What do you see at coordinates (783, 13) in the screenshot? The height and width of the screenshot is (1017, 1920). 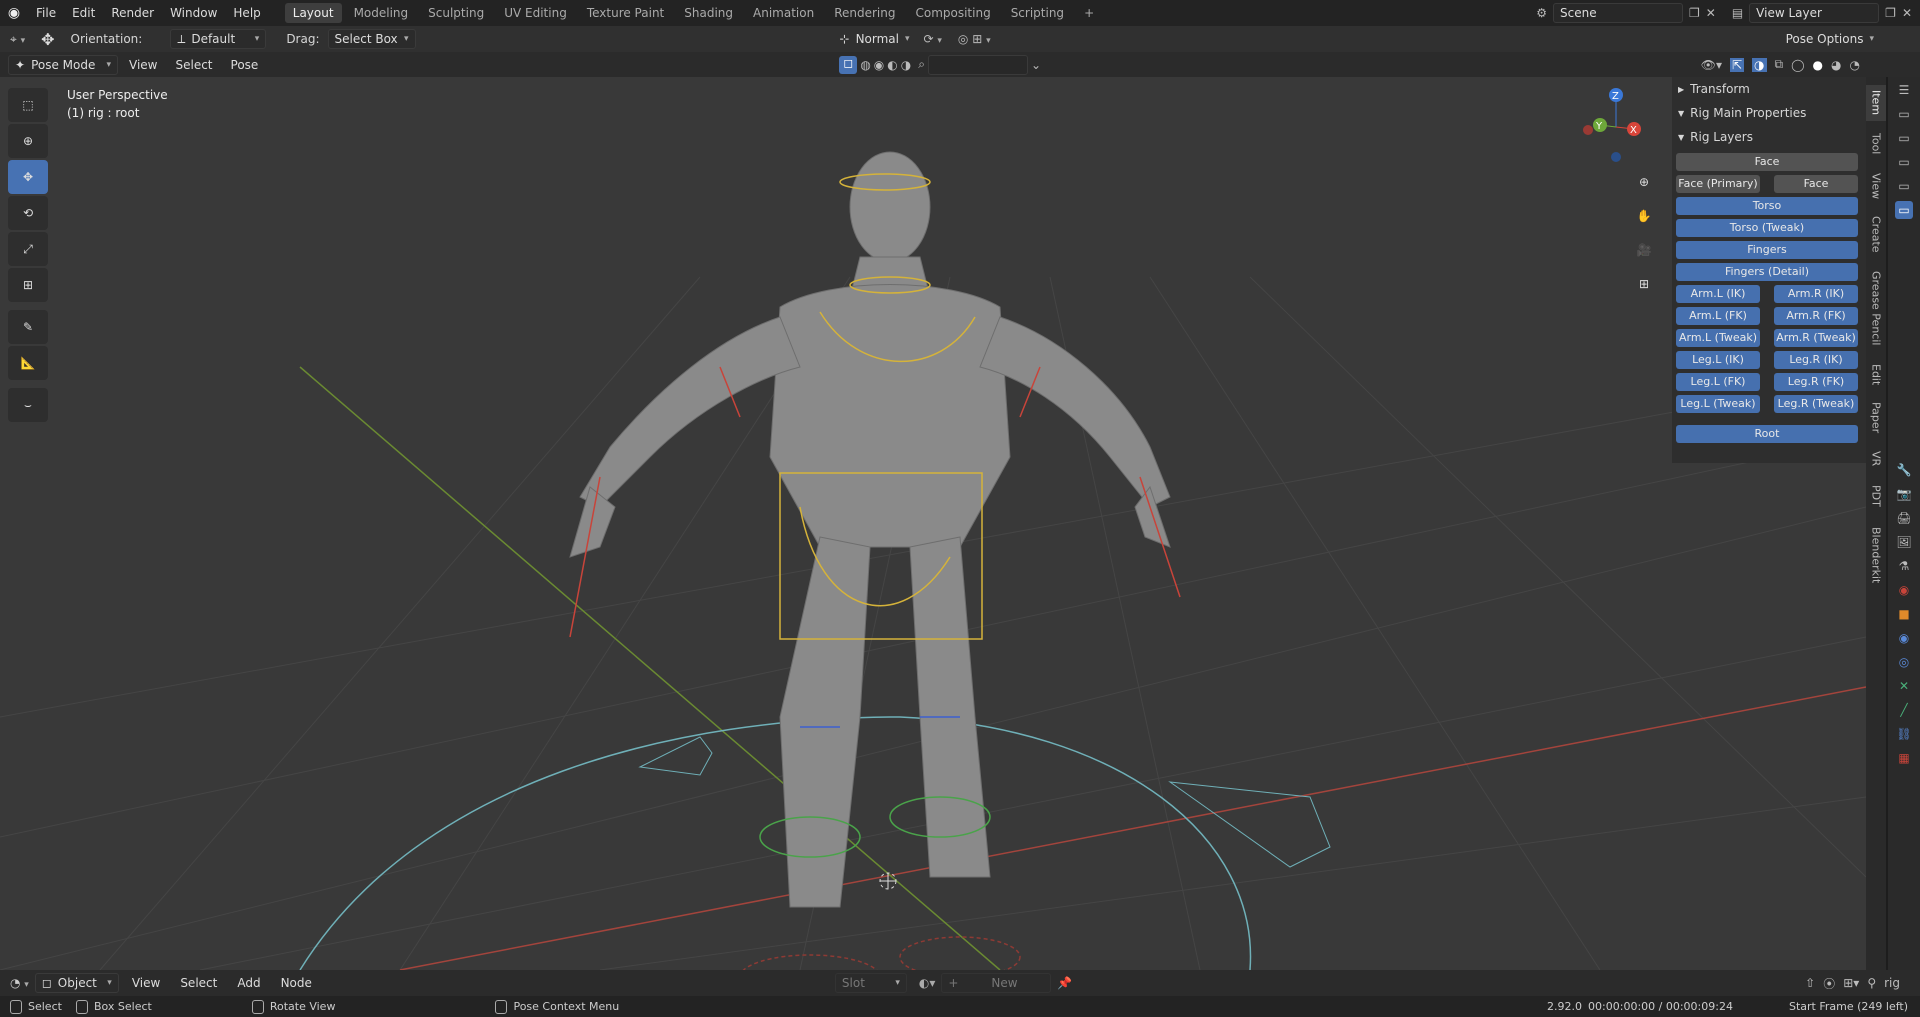 I see `tab-animation: Animation` at bounding box center [783, 13].